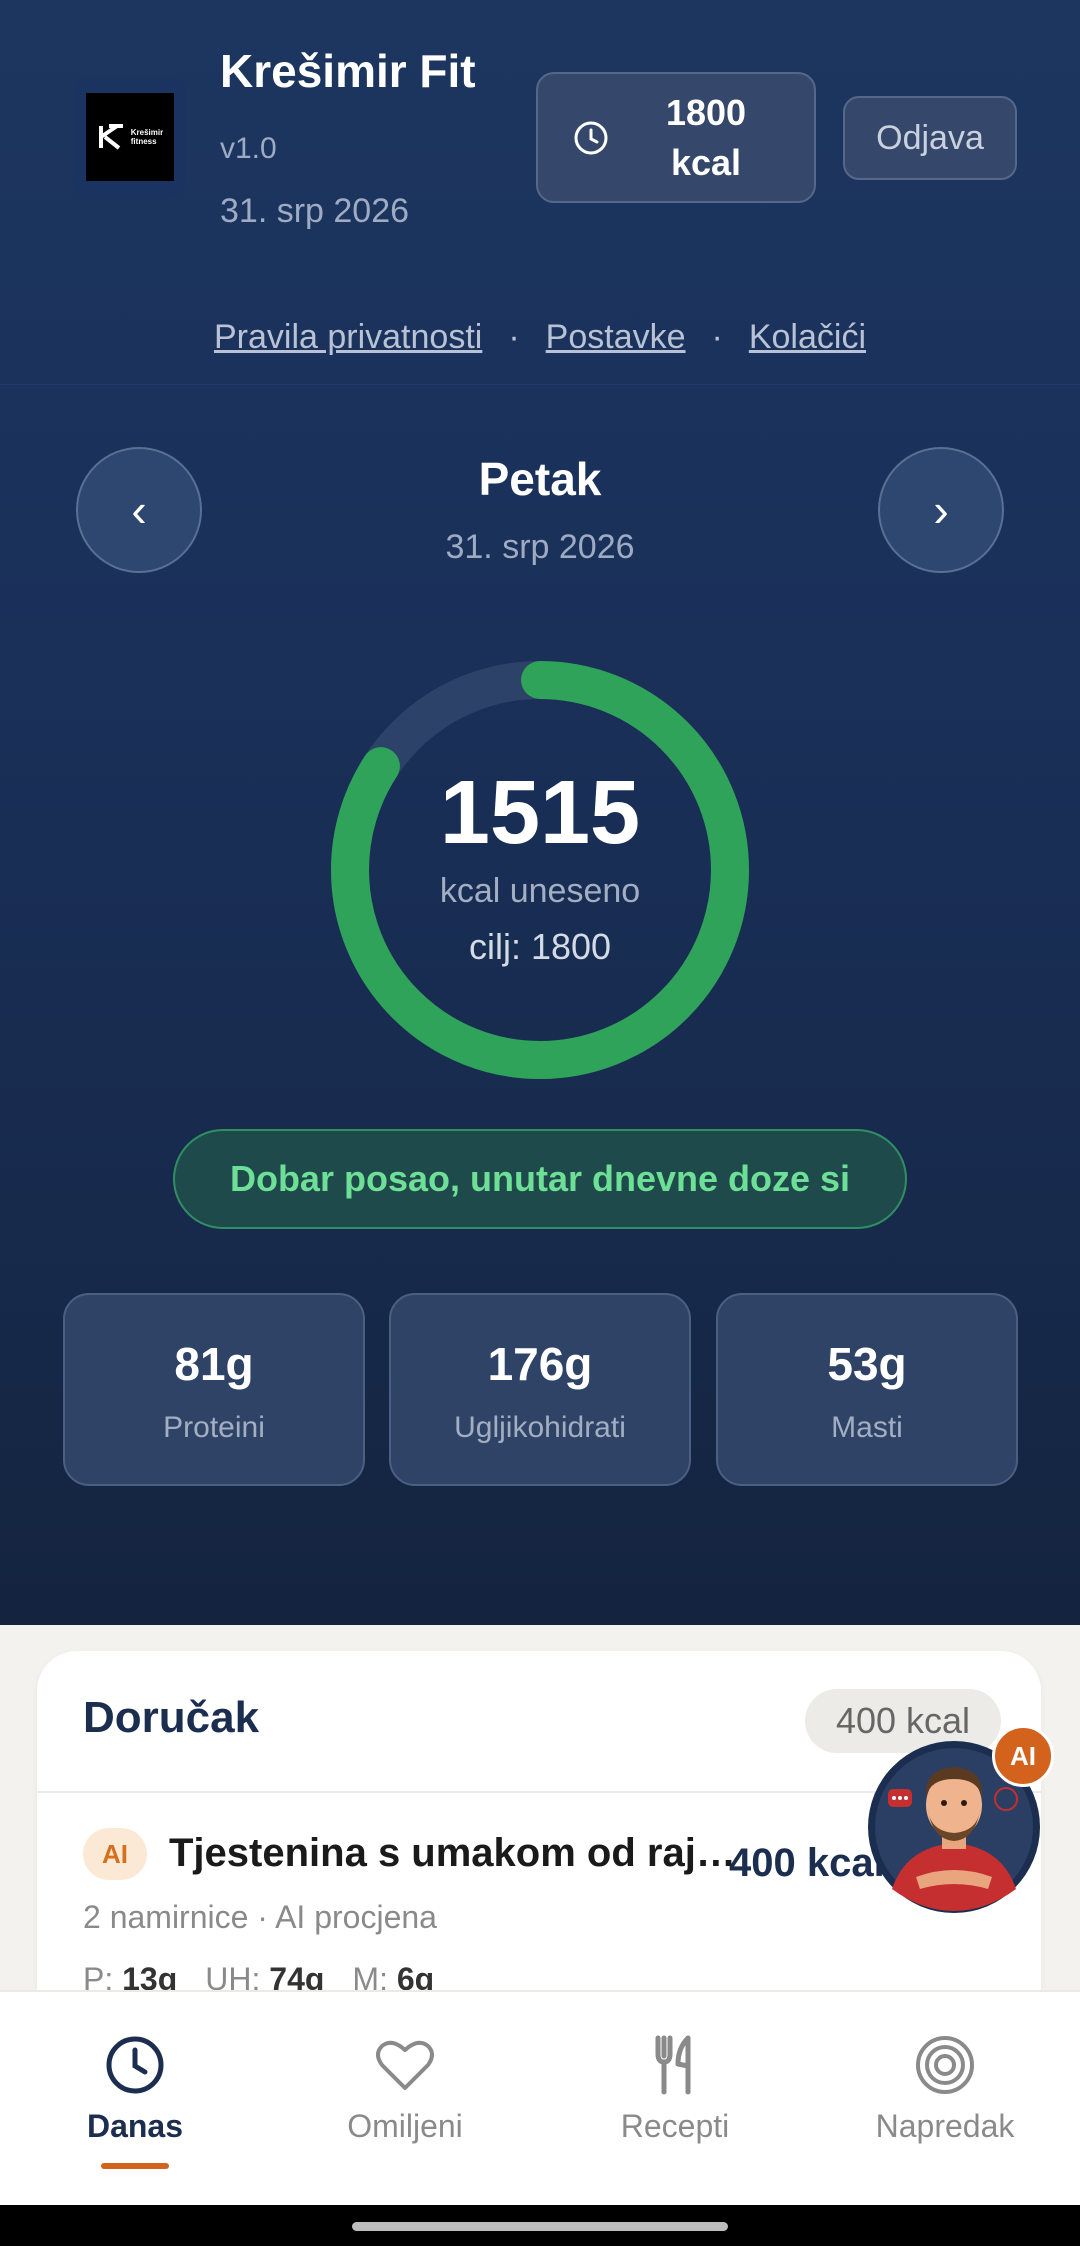  I want to click on logo-text-line2: fitness, so click(143, 141).